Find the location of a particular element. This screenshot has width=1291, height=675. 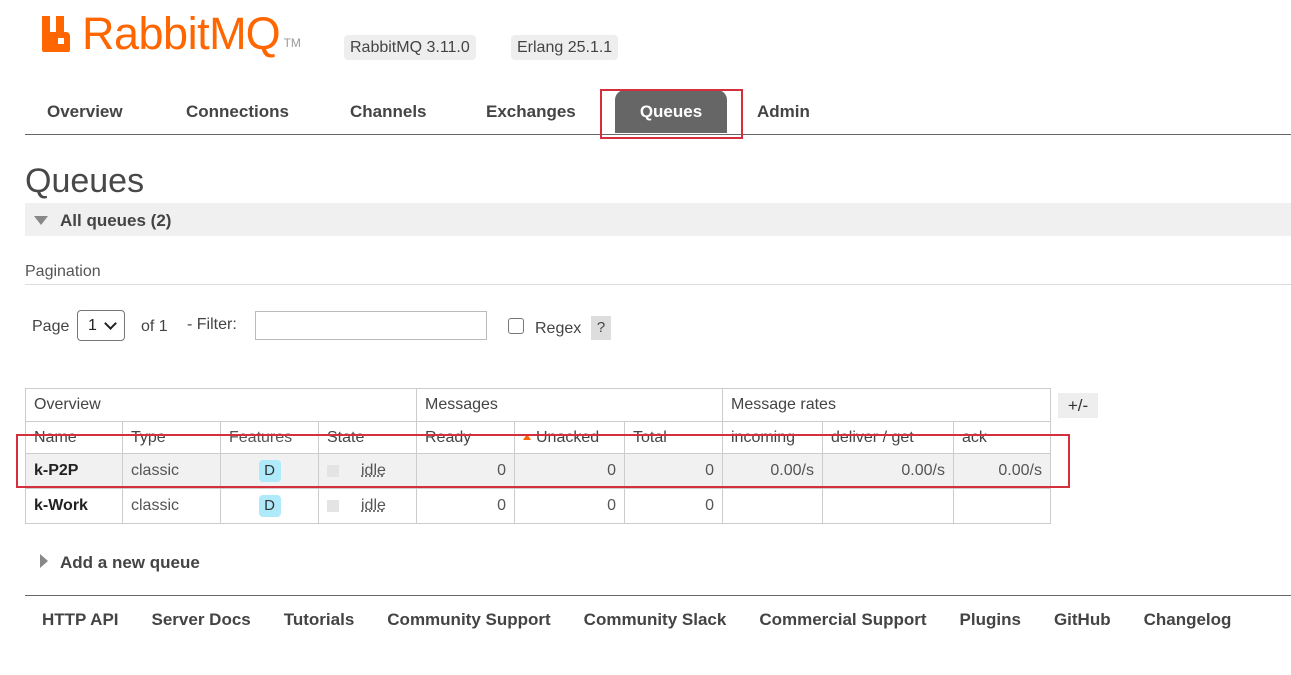

page-title: Queues is located at coordinates (85, 181).